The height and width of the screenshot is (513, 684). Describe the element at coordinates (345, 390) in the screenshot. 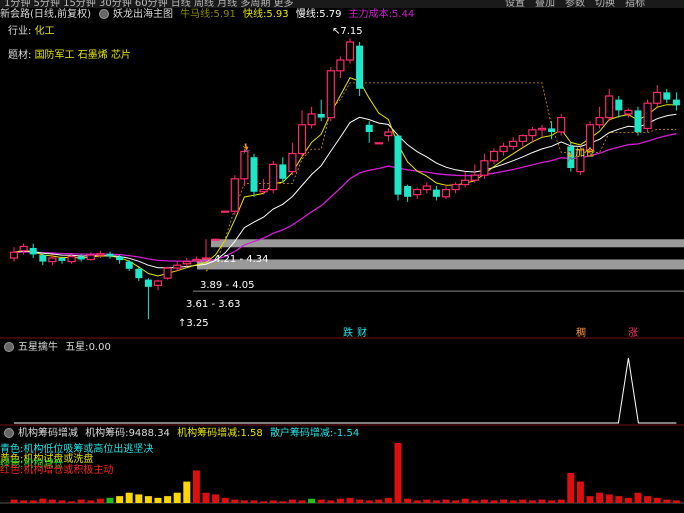

I see `five-star-line` at that location.